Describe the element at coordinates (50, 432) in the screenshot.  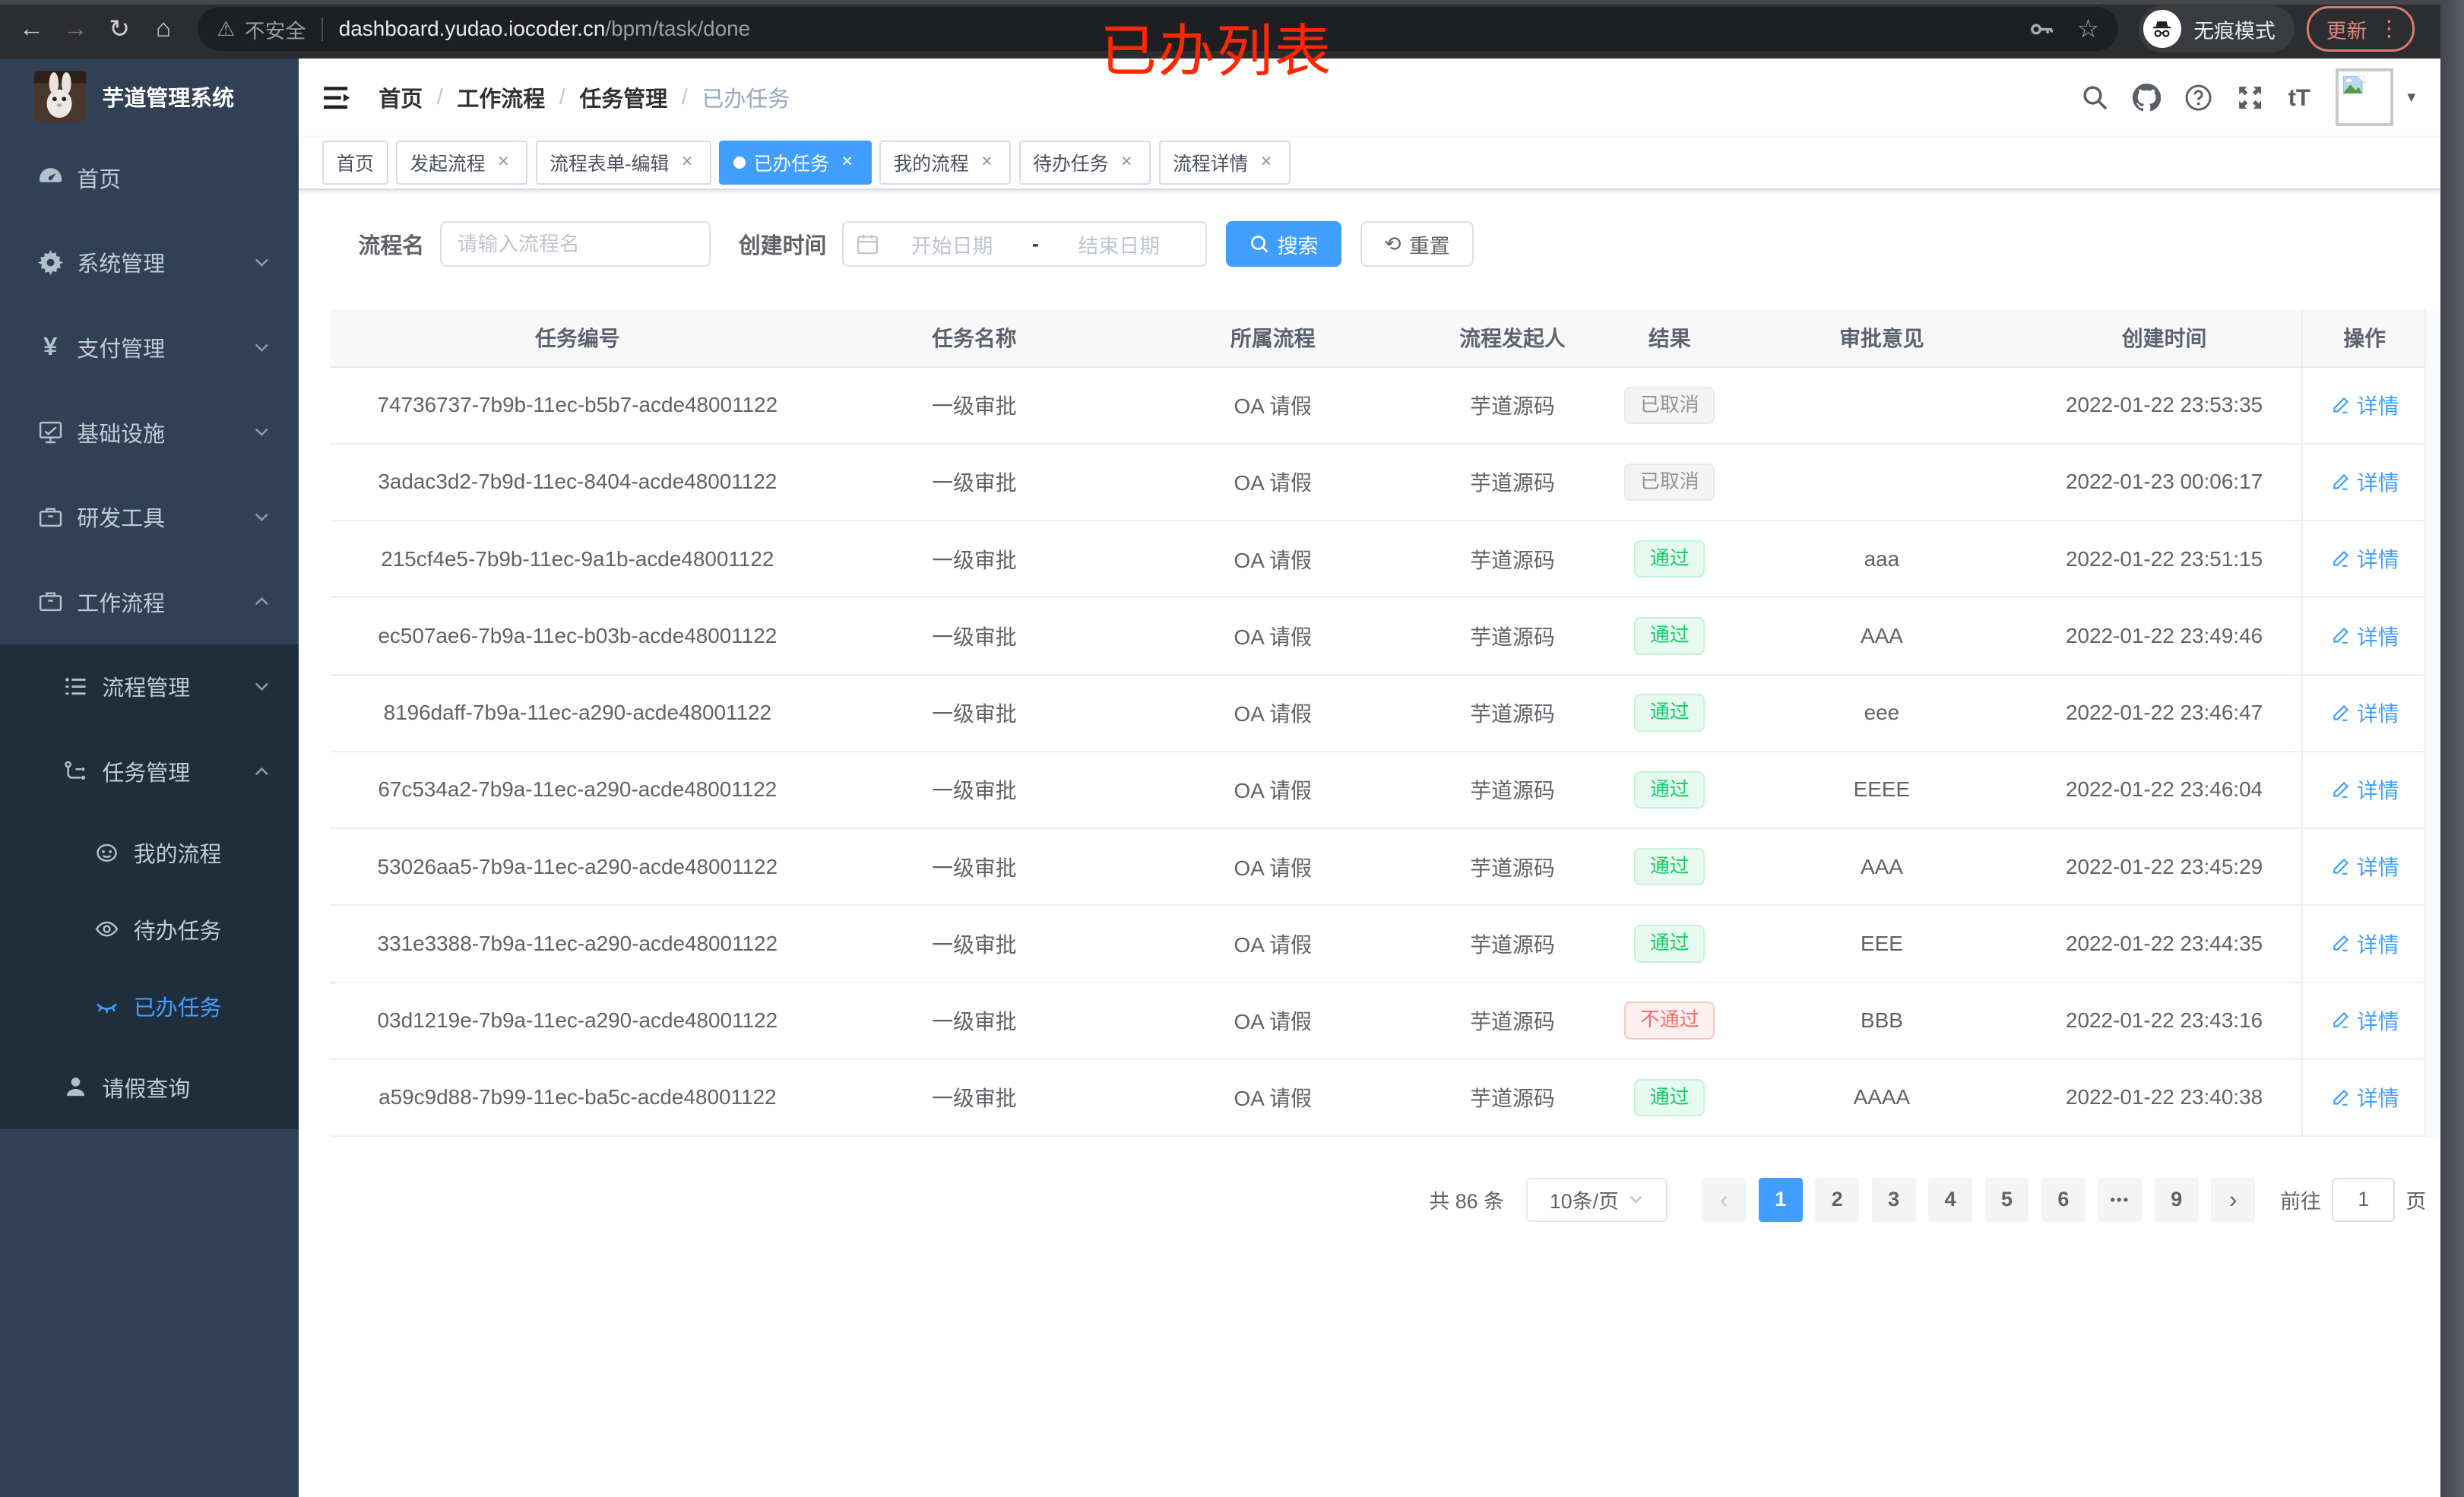
I see `monitor-icon` at that location.